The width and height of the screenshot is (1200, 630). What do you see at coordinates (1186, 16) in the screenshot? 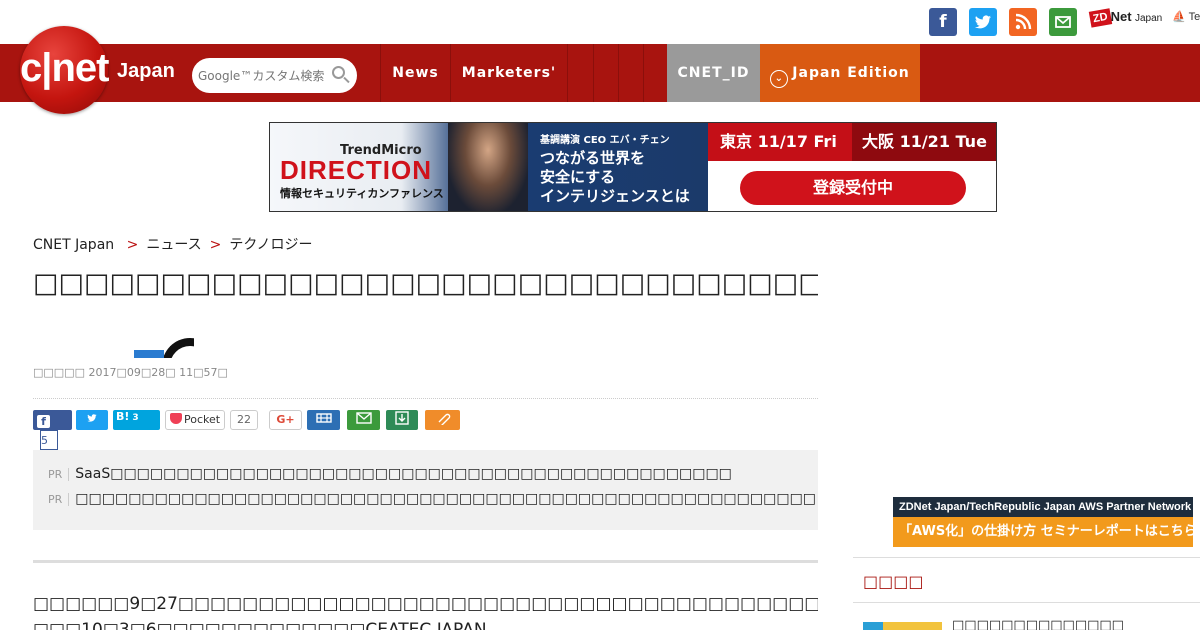
I see `techrepublic-link: ⛵ Te` at bounding box center [1186, 16].